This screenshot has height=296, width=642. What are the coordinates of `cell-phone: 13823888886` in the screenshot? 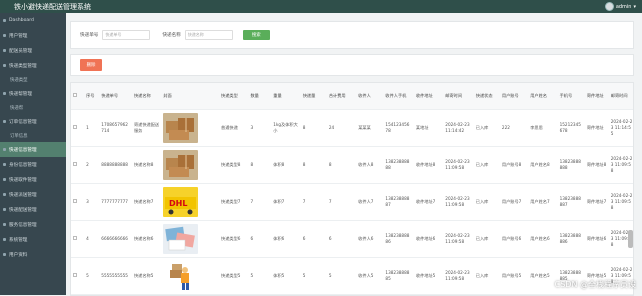 It's located at (571, 239).